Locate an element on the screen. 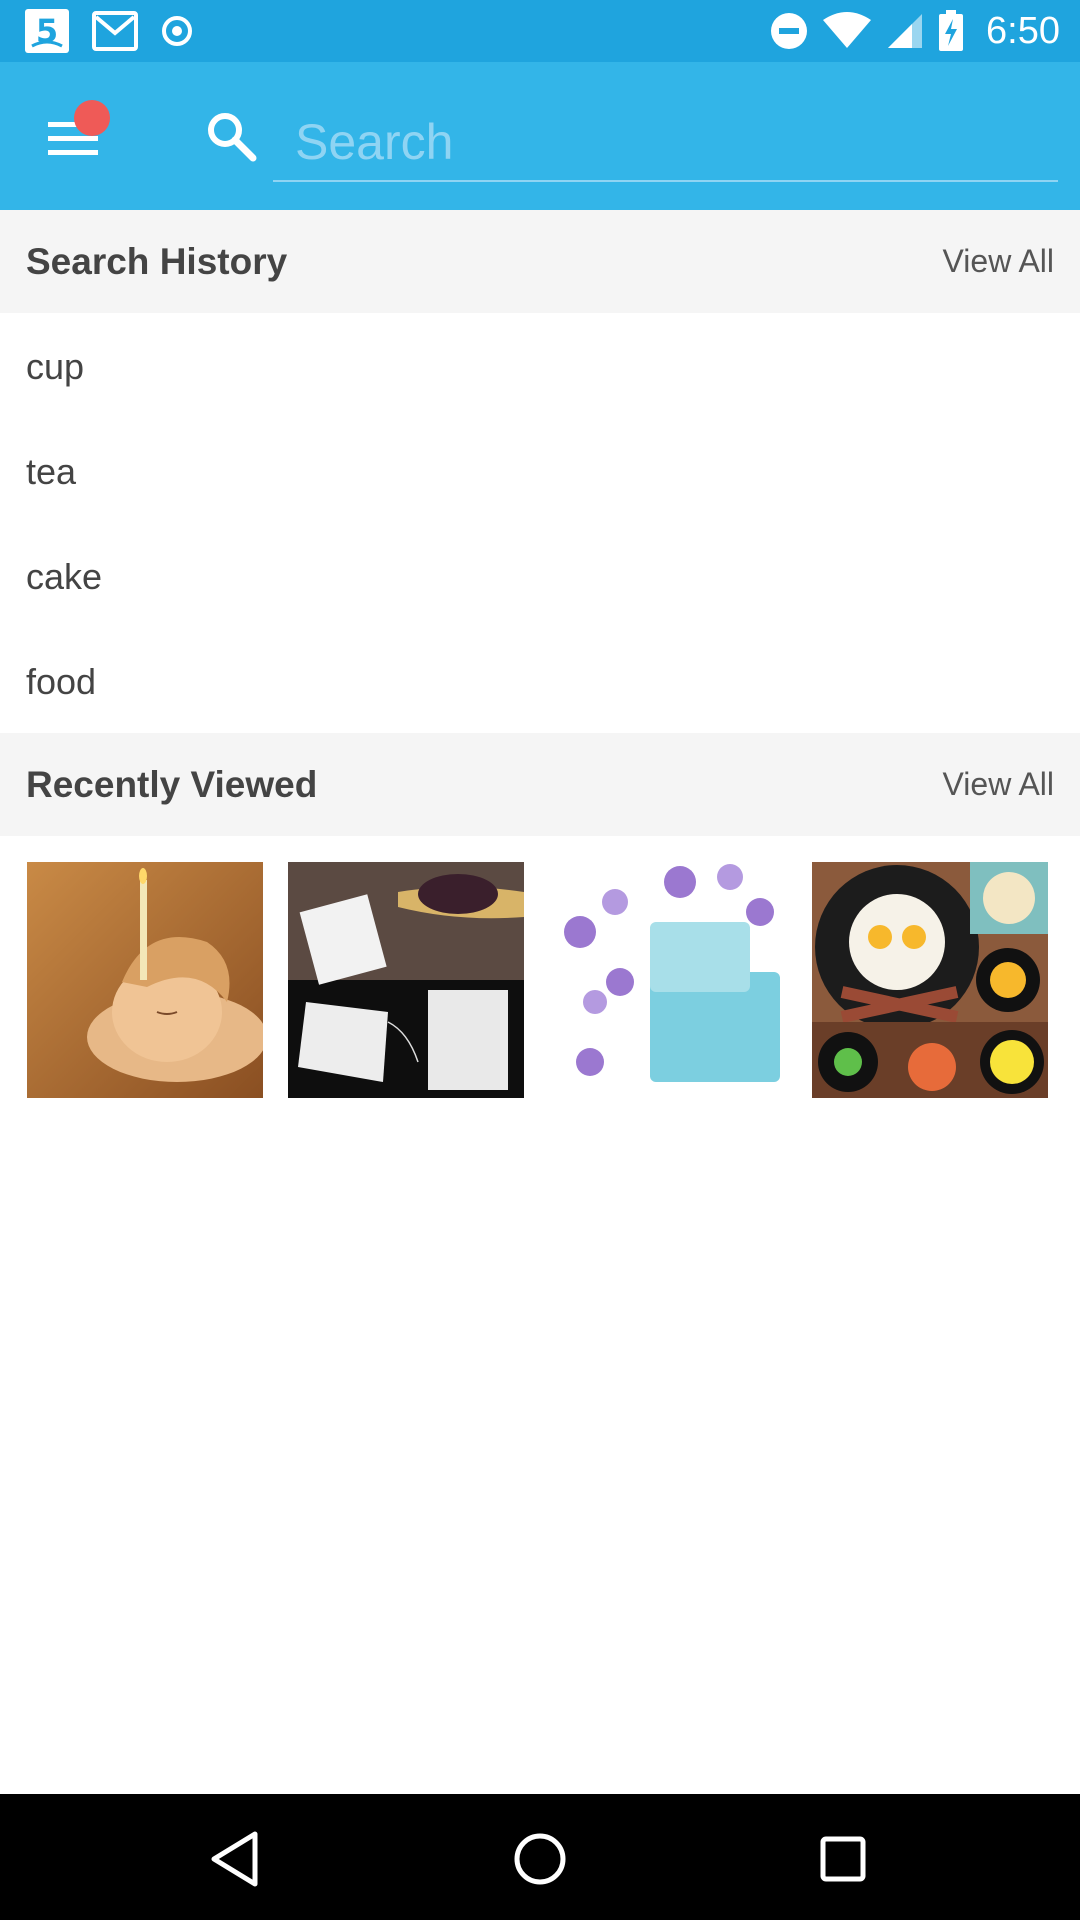 This screenshot has height=1920, width=1080. recently-viewed-title: Recently Viewed is located at coordinates (172, 784).